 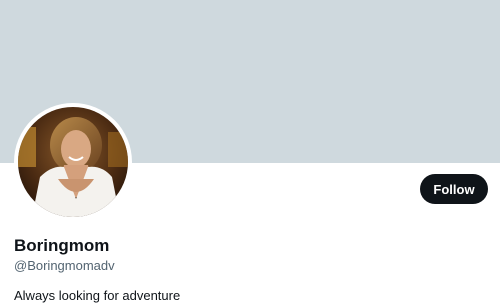 I want to click on avatar, so click(x=73, y=162).